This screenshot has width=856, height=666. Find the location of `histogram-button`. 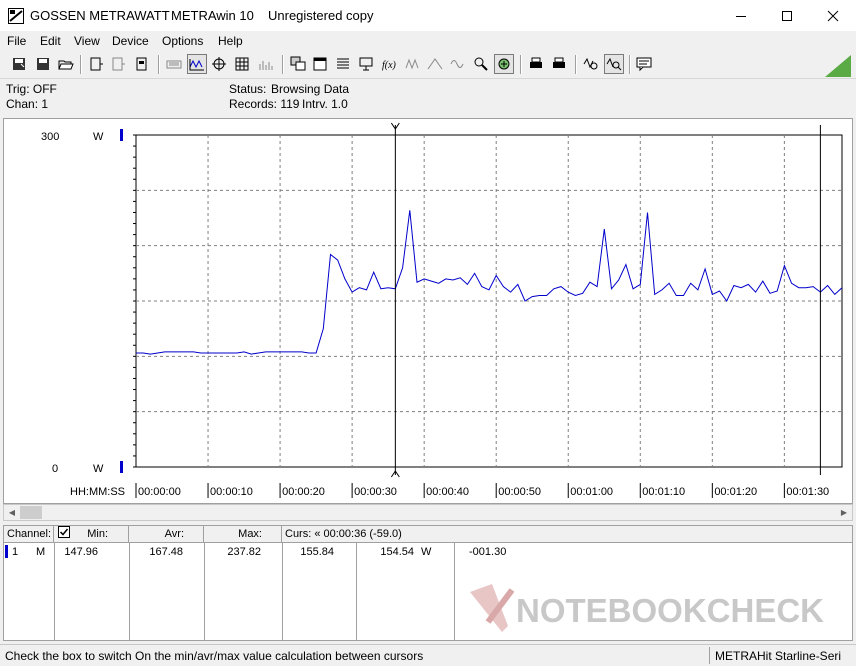

histogram-button is located at coordinates (266, 64).